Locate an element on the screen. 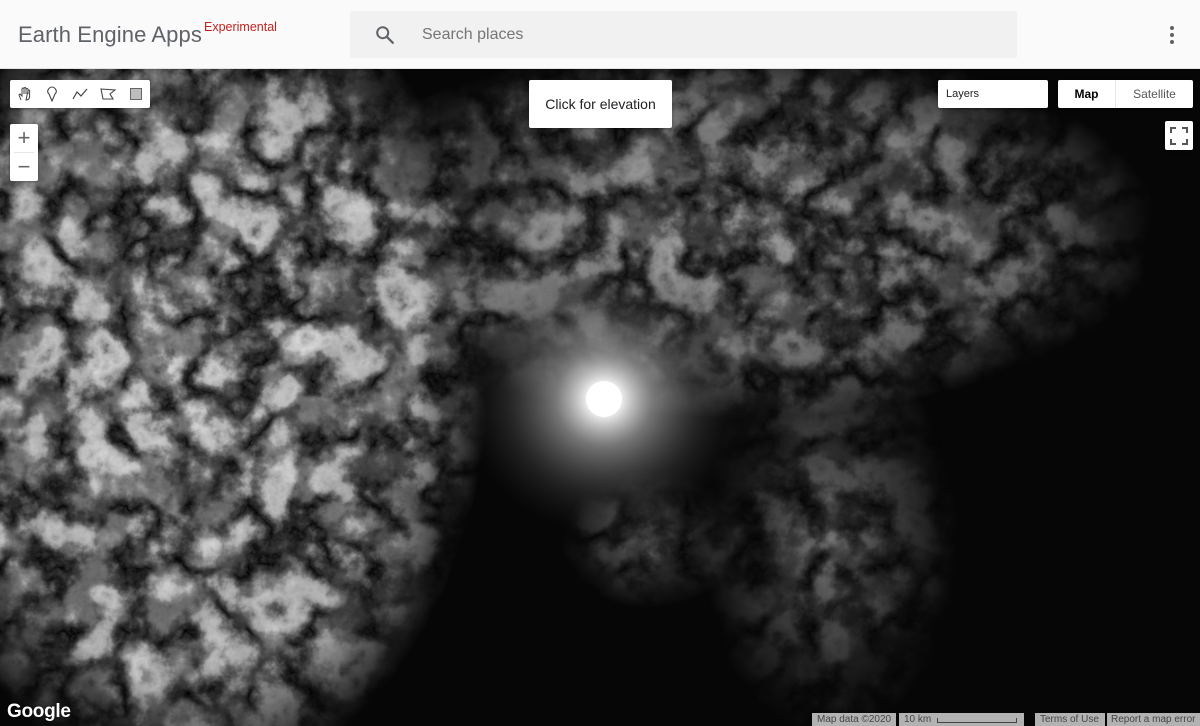  terms-of-use-link: Terms of Use is located at coordinates (1070, 719).